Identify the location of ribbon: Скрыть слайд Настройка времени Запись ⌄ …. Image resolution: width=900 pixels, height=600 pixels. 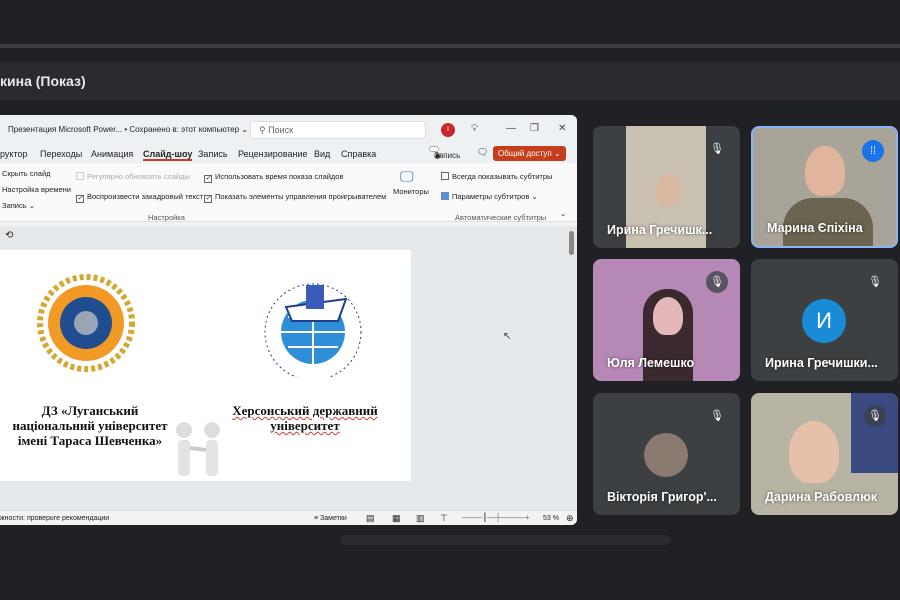
(288, 192).